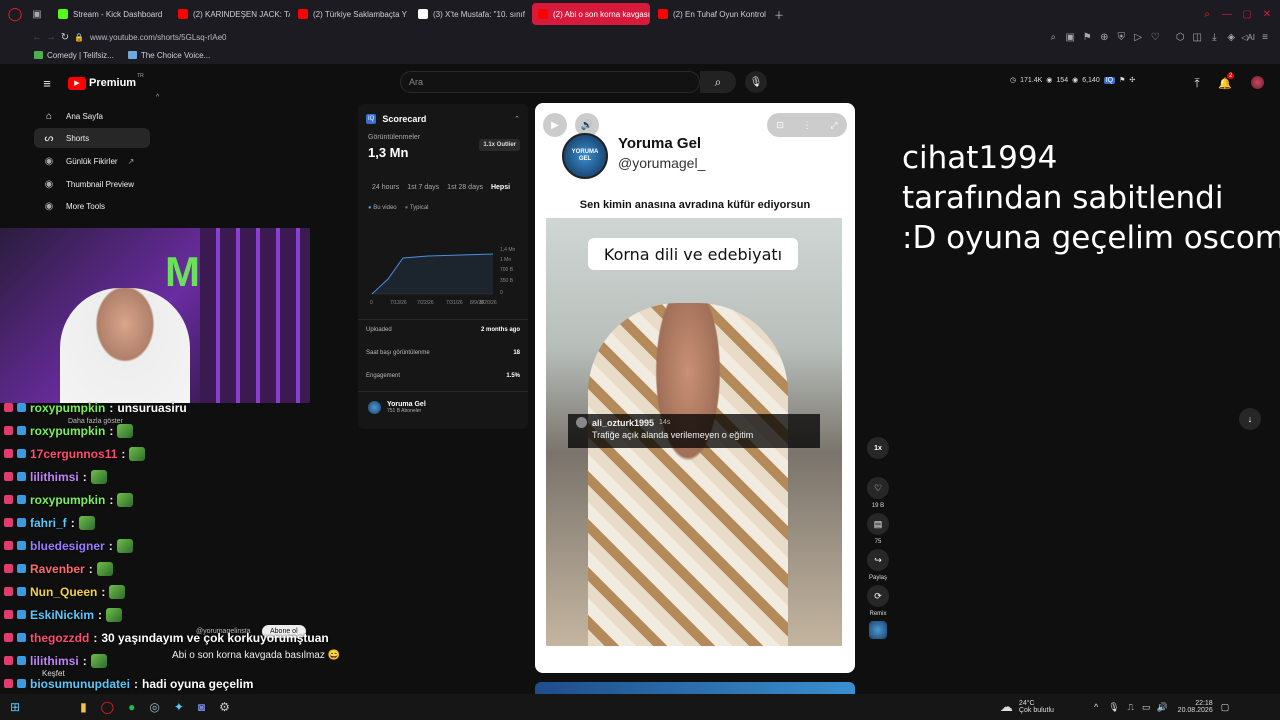  What do you see at coordinates (555, 125) in the screenshot?
I see `play-button: ▶` at bounding box center [555, 125].